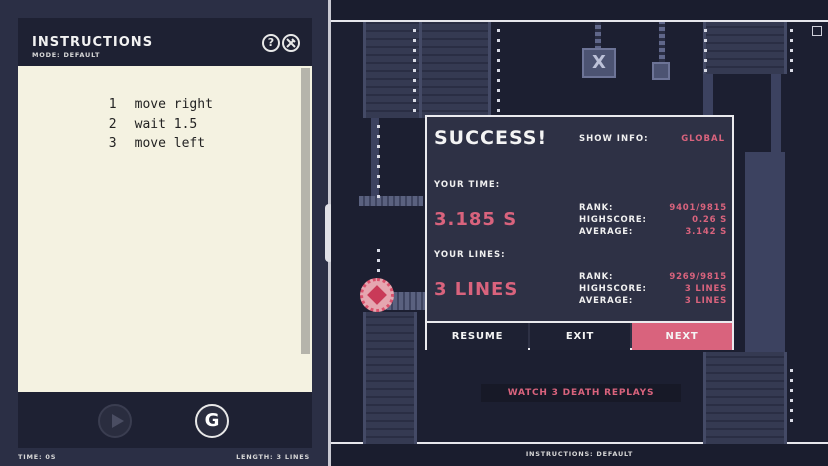 This screenshot has width=828, height=466. What do you see at coordinates (165, 420) in the screenshot?
I see `control-bar: G` at bounding box center [165, 420].